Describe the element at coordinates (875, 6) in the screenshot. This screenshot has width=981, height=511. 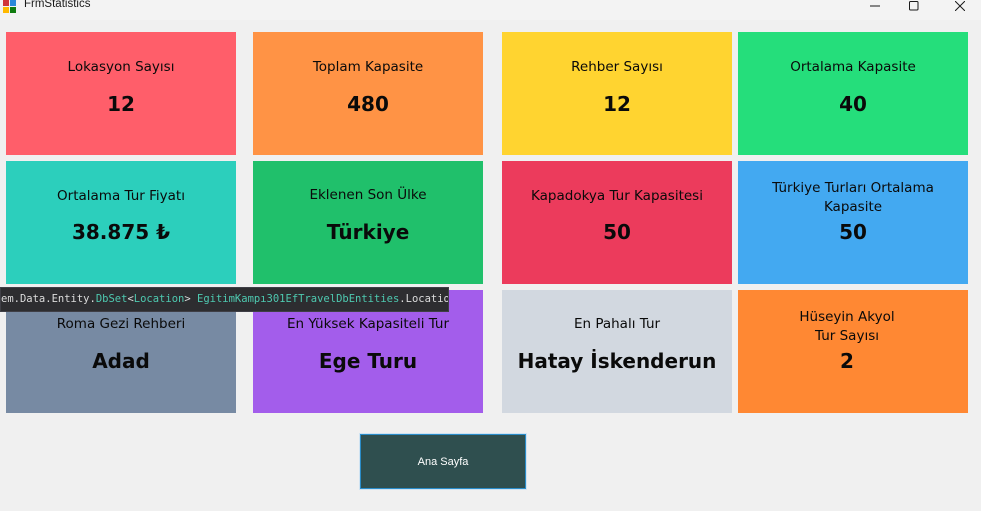
I see `minimize-icon` at that location.